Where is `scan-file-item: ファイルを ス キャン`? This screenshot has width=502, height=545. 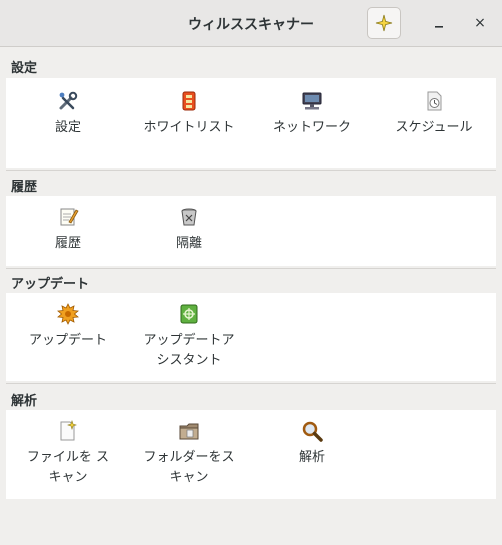
scan-file-item: ファイルを ス キャン is located at coordinates (68, 454).